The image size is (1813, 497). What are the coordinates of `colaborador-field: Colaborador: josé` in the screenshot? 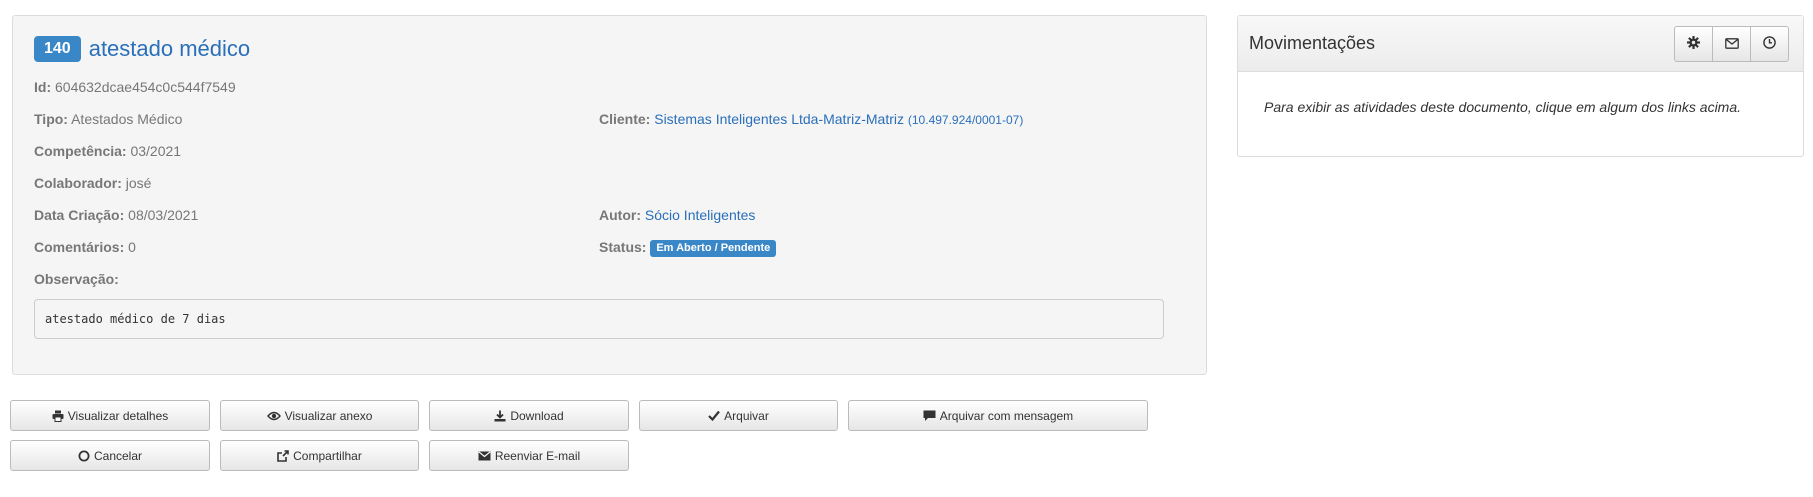 It's located at (92, 183).